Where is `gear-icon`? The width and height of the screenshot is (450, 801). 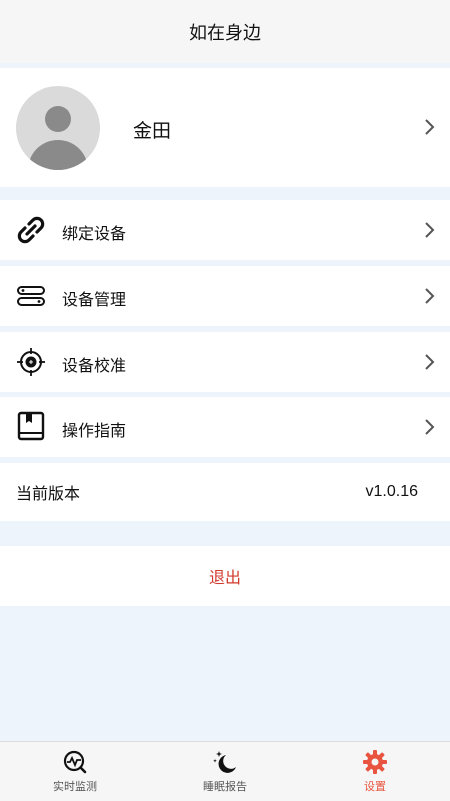
gear-icon is located at coordinates (375, 762).